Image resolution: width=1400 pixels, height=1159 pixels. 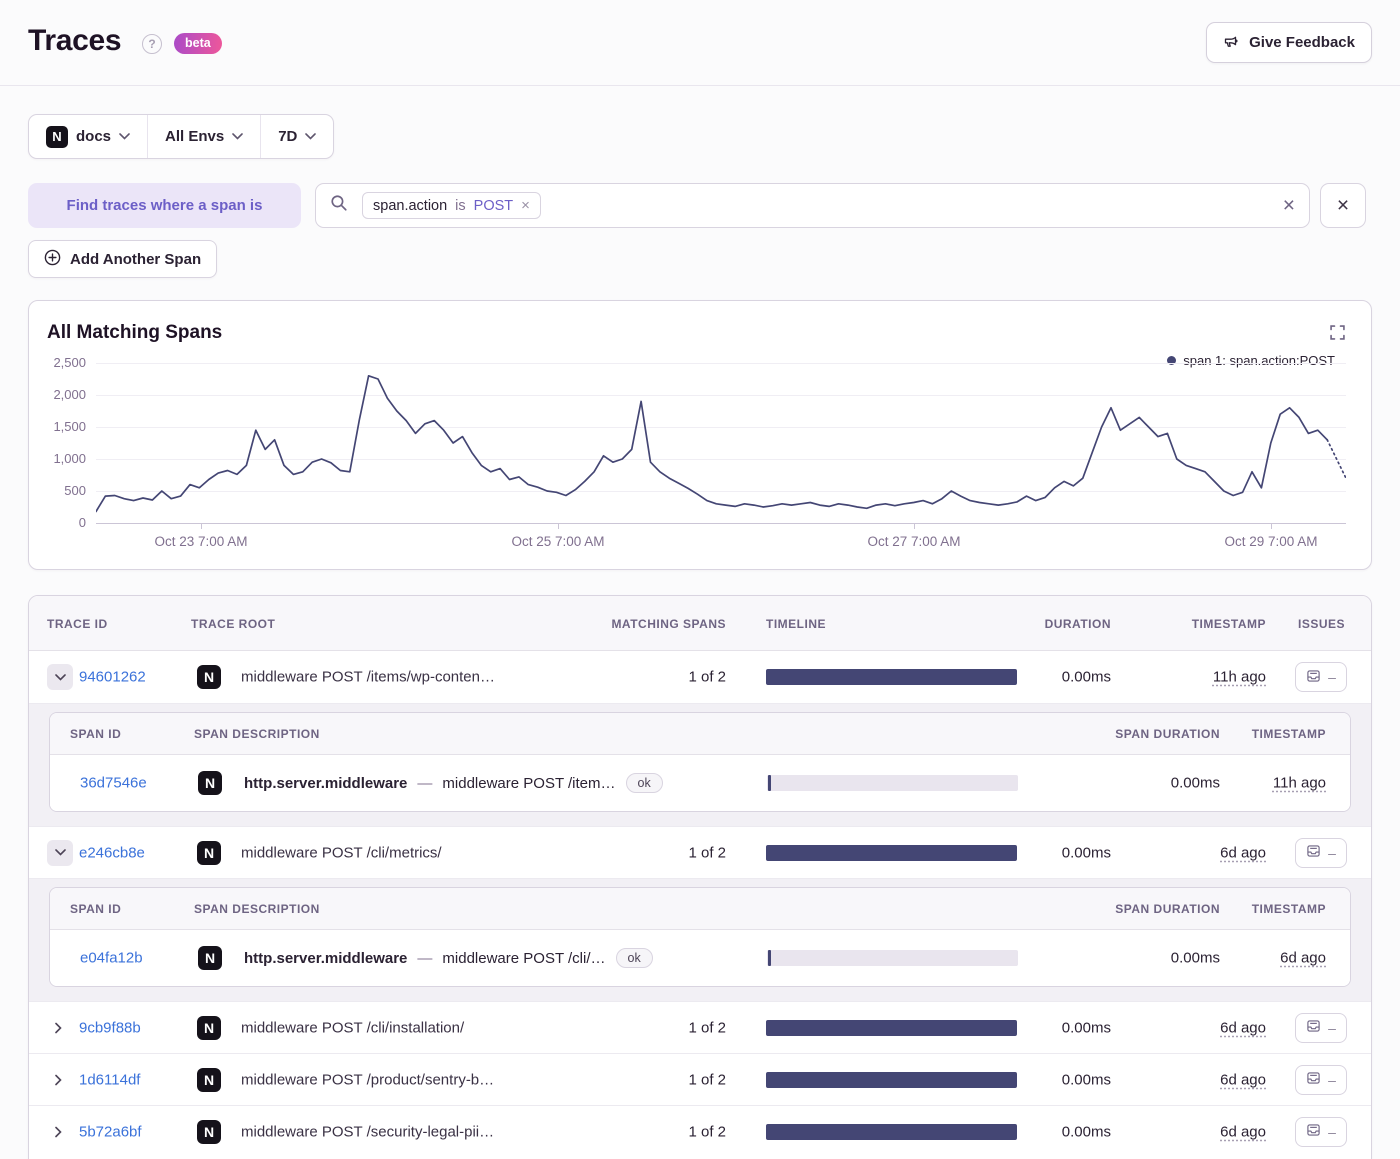 What do you see at coordinates (892, 958) in the screenshot?
I see `span-timeline-bar` at bounding box center [892, 958].